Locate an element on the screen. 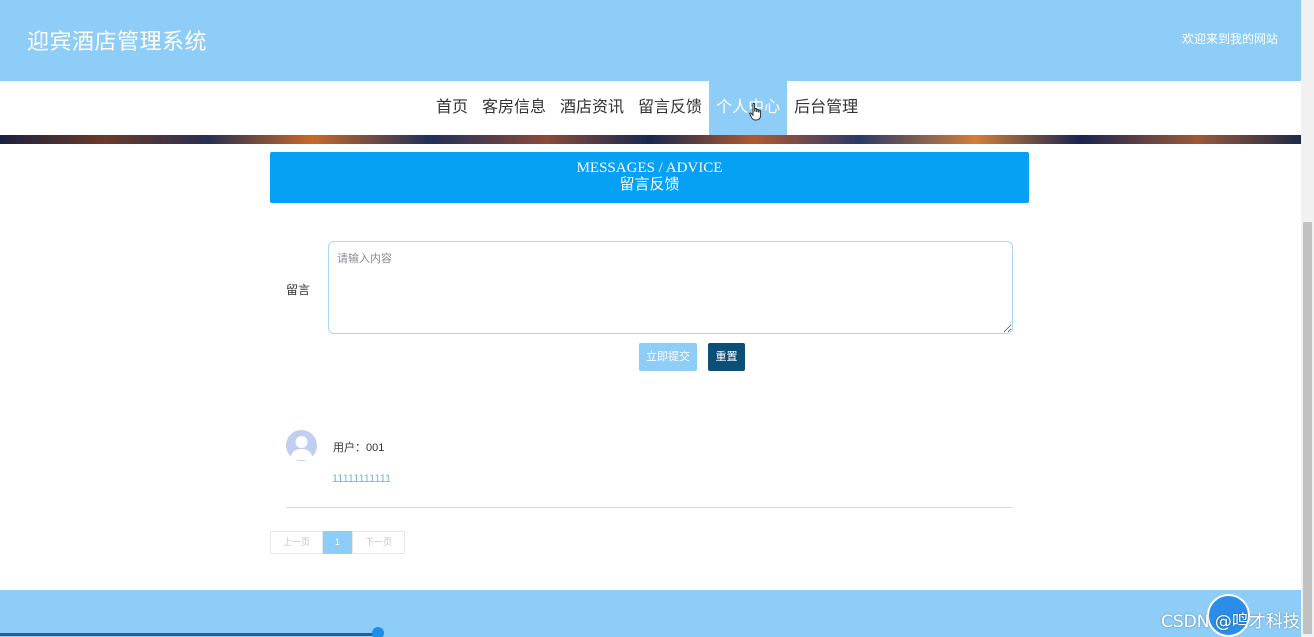  message-textarea is located at coordinates (670, 287).